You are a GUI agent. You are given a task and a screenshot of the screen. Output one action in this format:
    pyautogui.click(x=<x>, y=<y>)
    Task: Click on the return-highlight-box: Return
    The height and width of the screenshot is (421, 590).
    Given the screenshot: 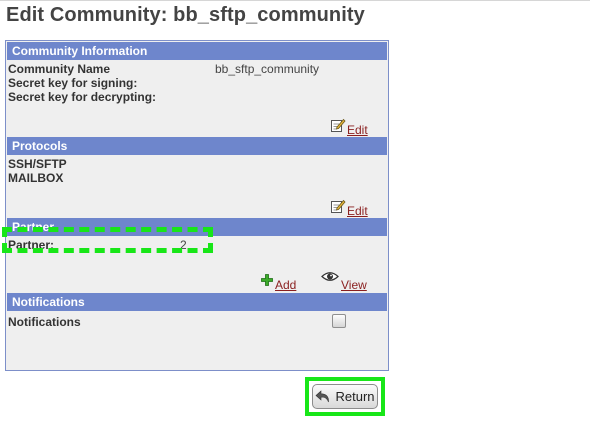 What is the action you would take?
    pyautogui.click(x=345, y=396)
    